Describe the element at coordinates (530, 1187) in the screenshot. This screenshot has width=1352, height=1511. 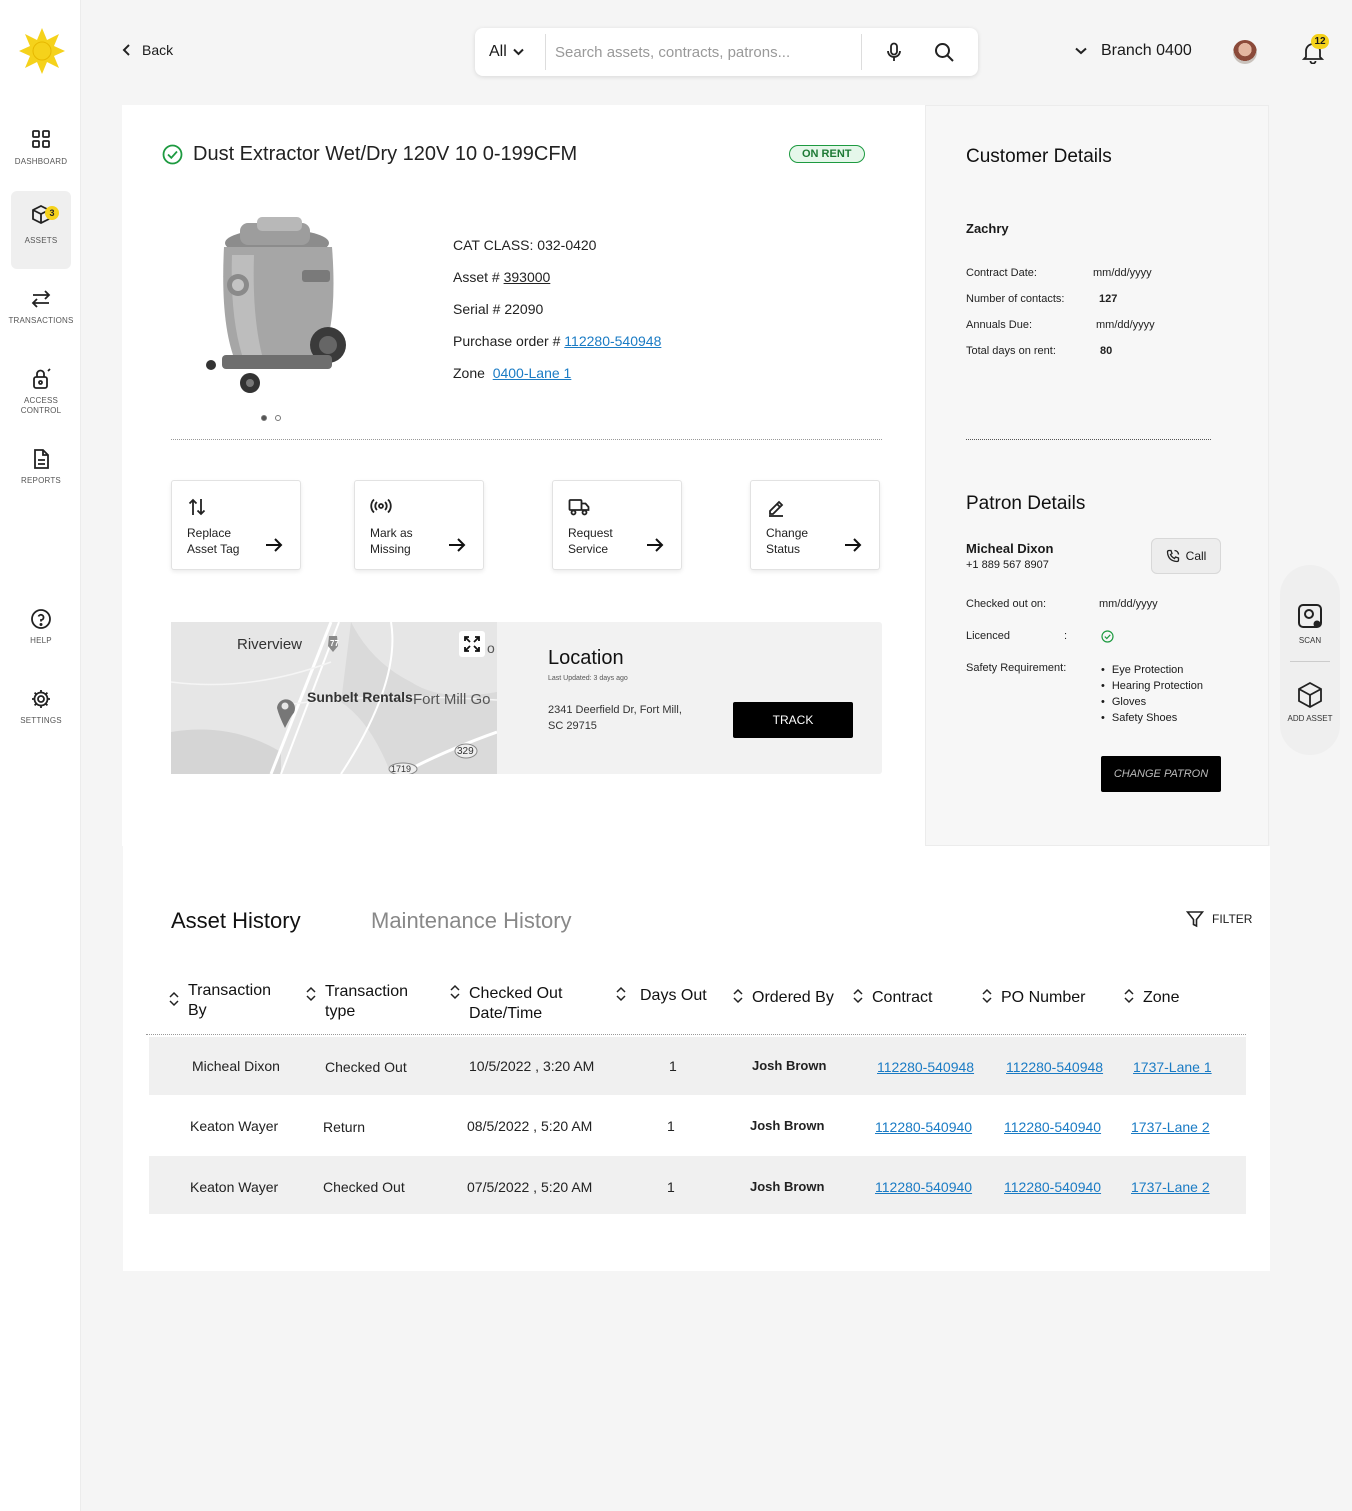
I see `cell-checked-out: 07/5/2022 , 5:20 AM` at that location.